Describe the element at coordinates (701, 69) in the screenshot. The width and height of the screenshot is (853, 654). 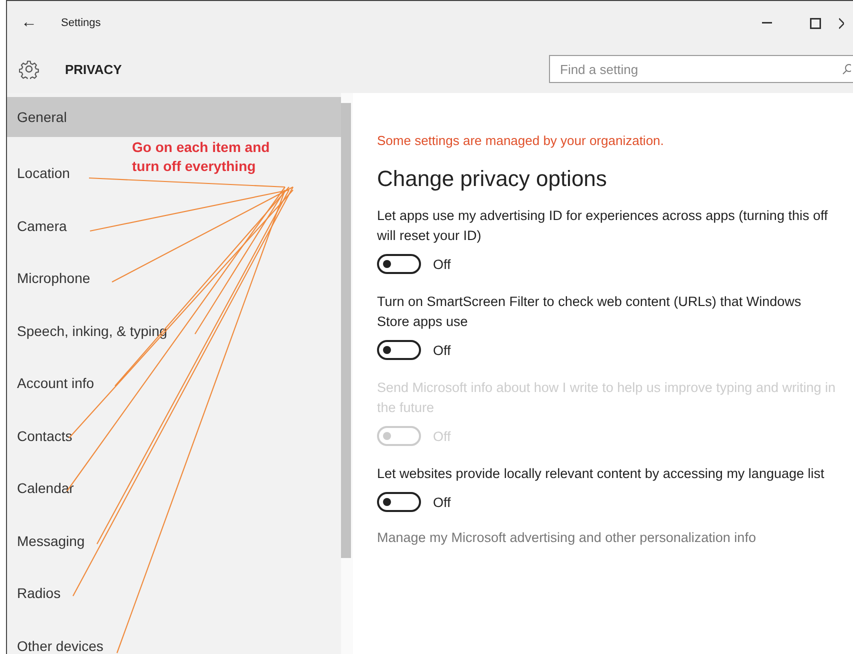
I see `search-field: Find a setting` at that location.